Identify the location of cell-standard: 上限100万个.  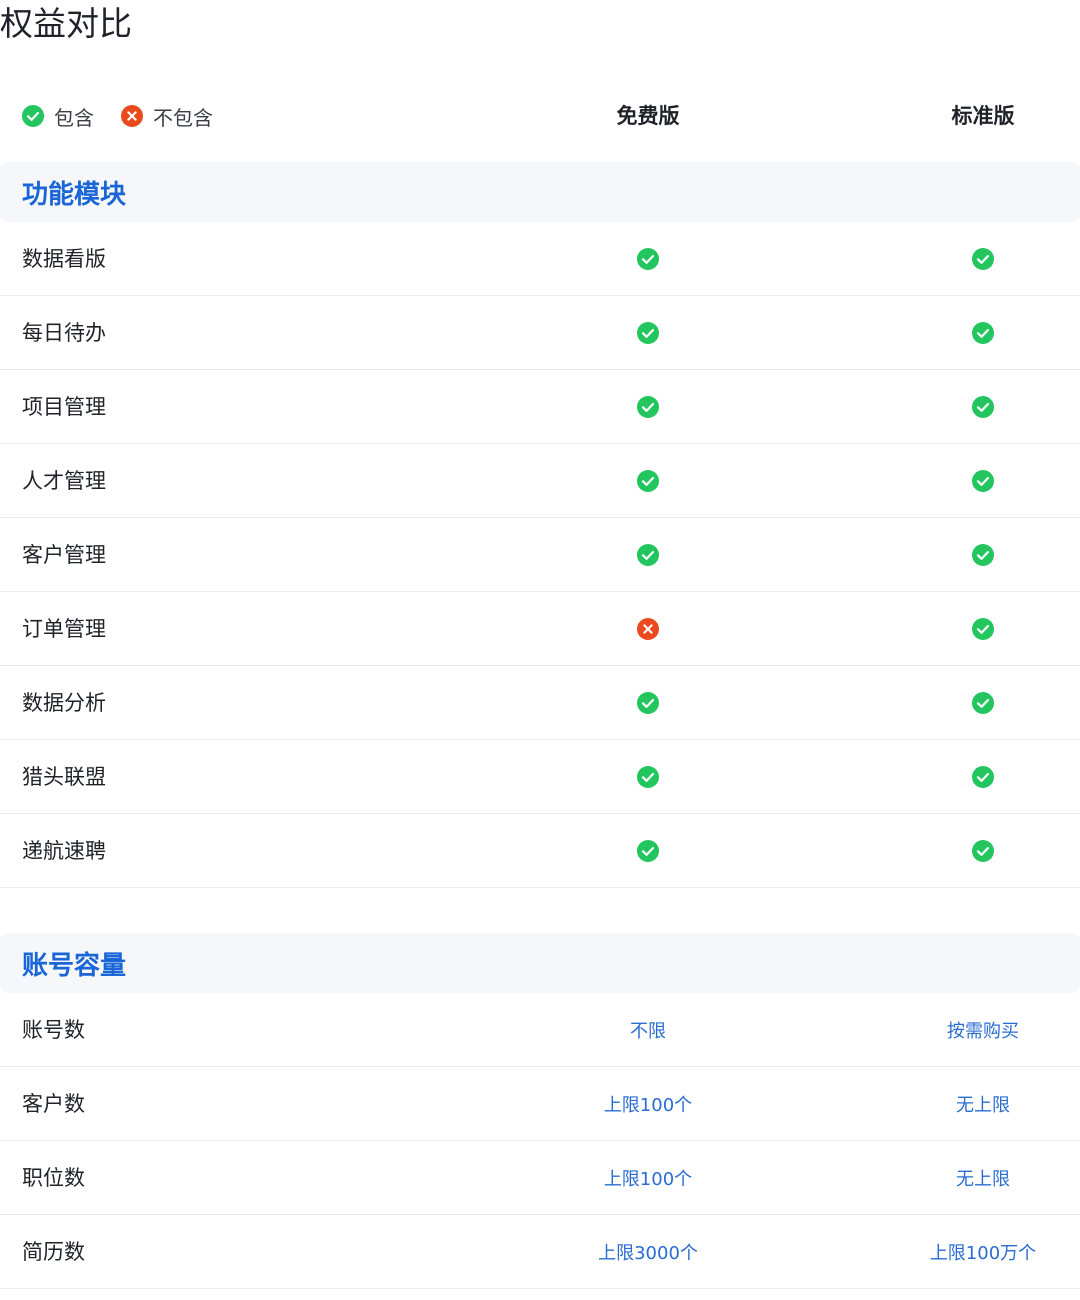
(971, 1252).